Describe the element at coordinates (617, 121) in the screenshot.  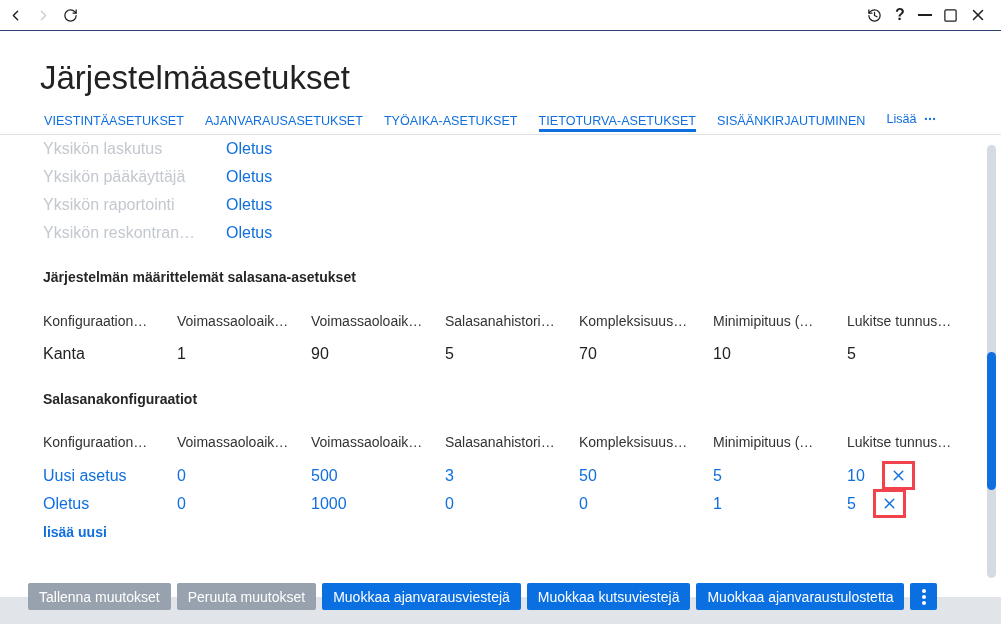
I see `tab: TIETOTURVA-ASETUKSET` at that location.